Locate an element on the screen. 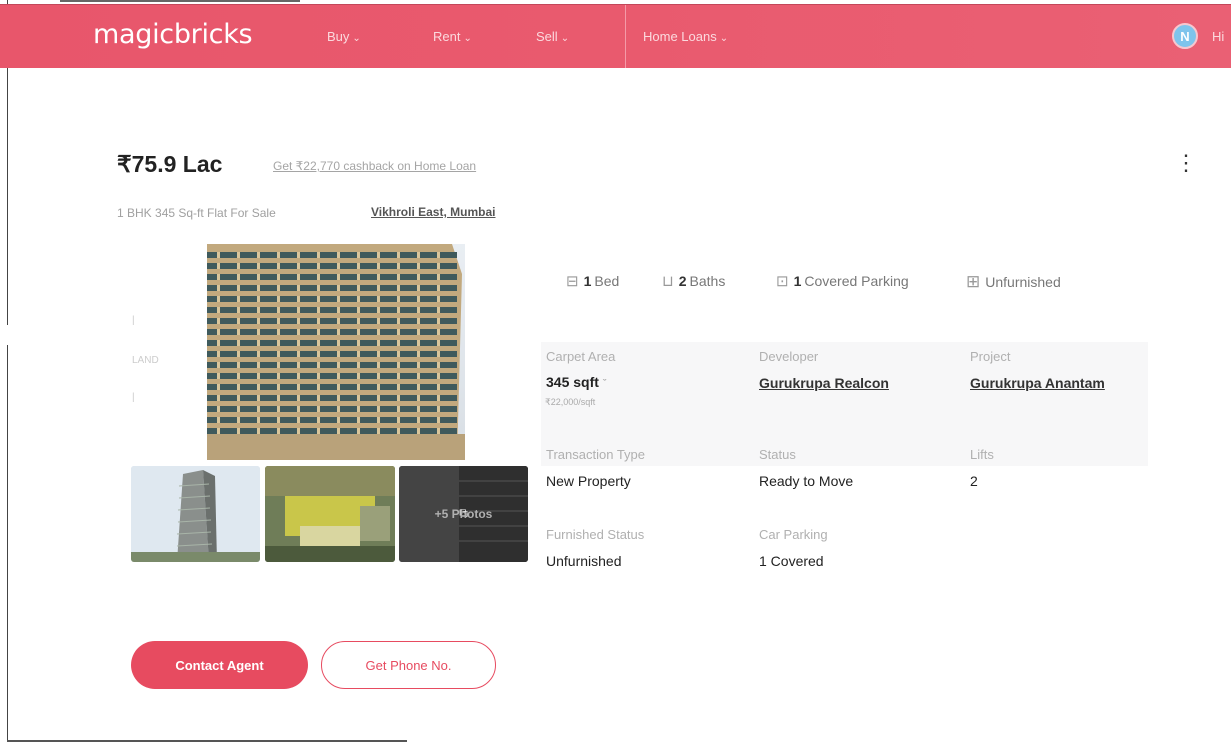  get-phone-button: Get Phone No. is located at coordinates (408, 665).